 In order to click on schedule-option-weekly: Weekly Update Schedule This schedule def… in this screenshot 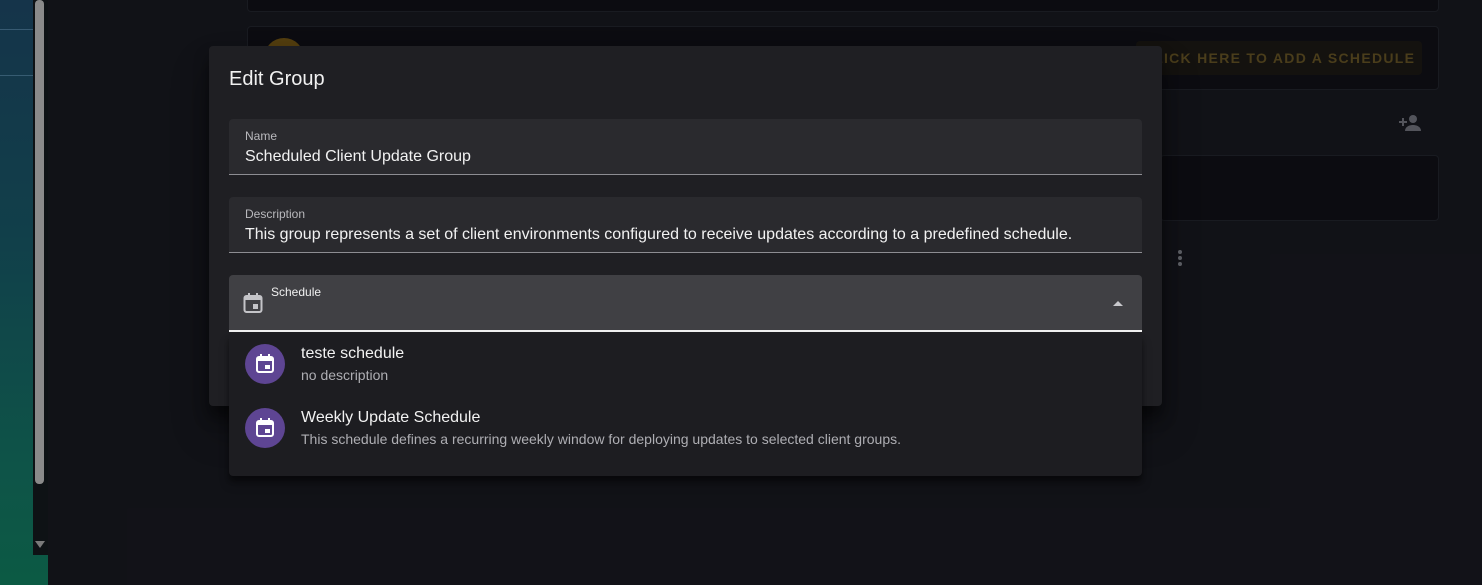, I will do `click(685, 430)`.